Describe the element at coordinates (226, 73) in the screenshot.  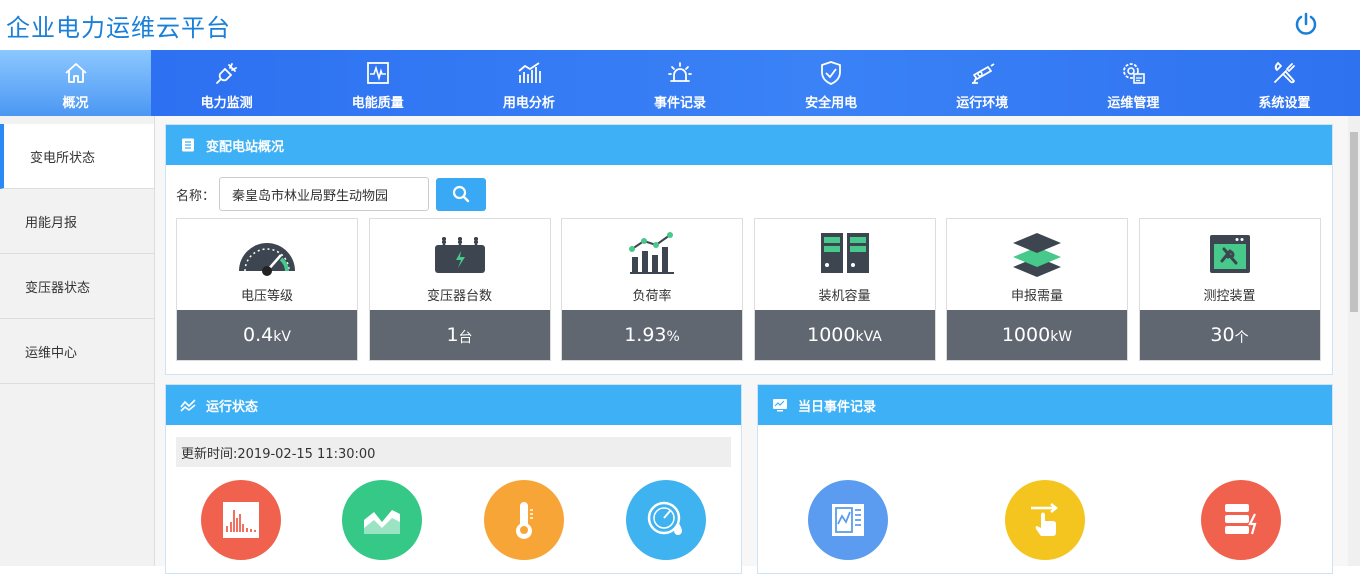
I see `plug-icon` at that location.